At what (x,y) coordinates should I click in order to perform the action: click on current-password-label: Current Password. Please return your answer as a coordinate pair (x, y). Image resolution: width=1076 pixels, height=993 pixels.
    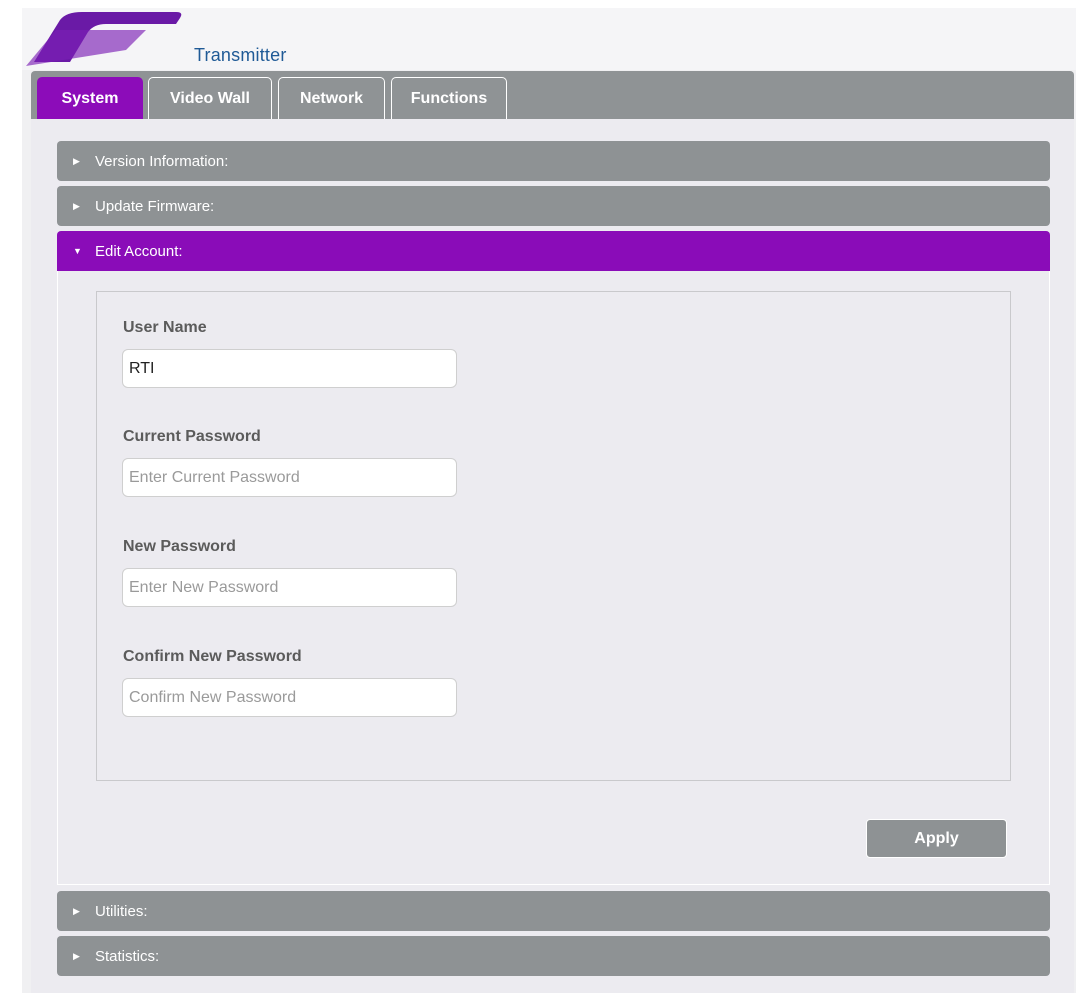
    Looking at the image, I should click on (192, 436).